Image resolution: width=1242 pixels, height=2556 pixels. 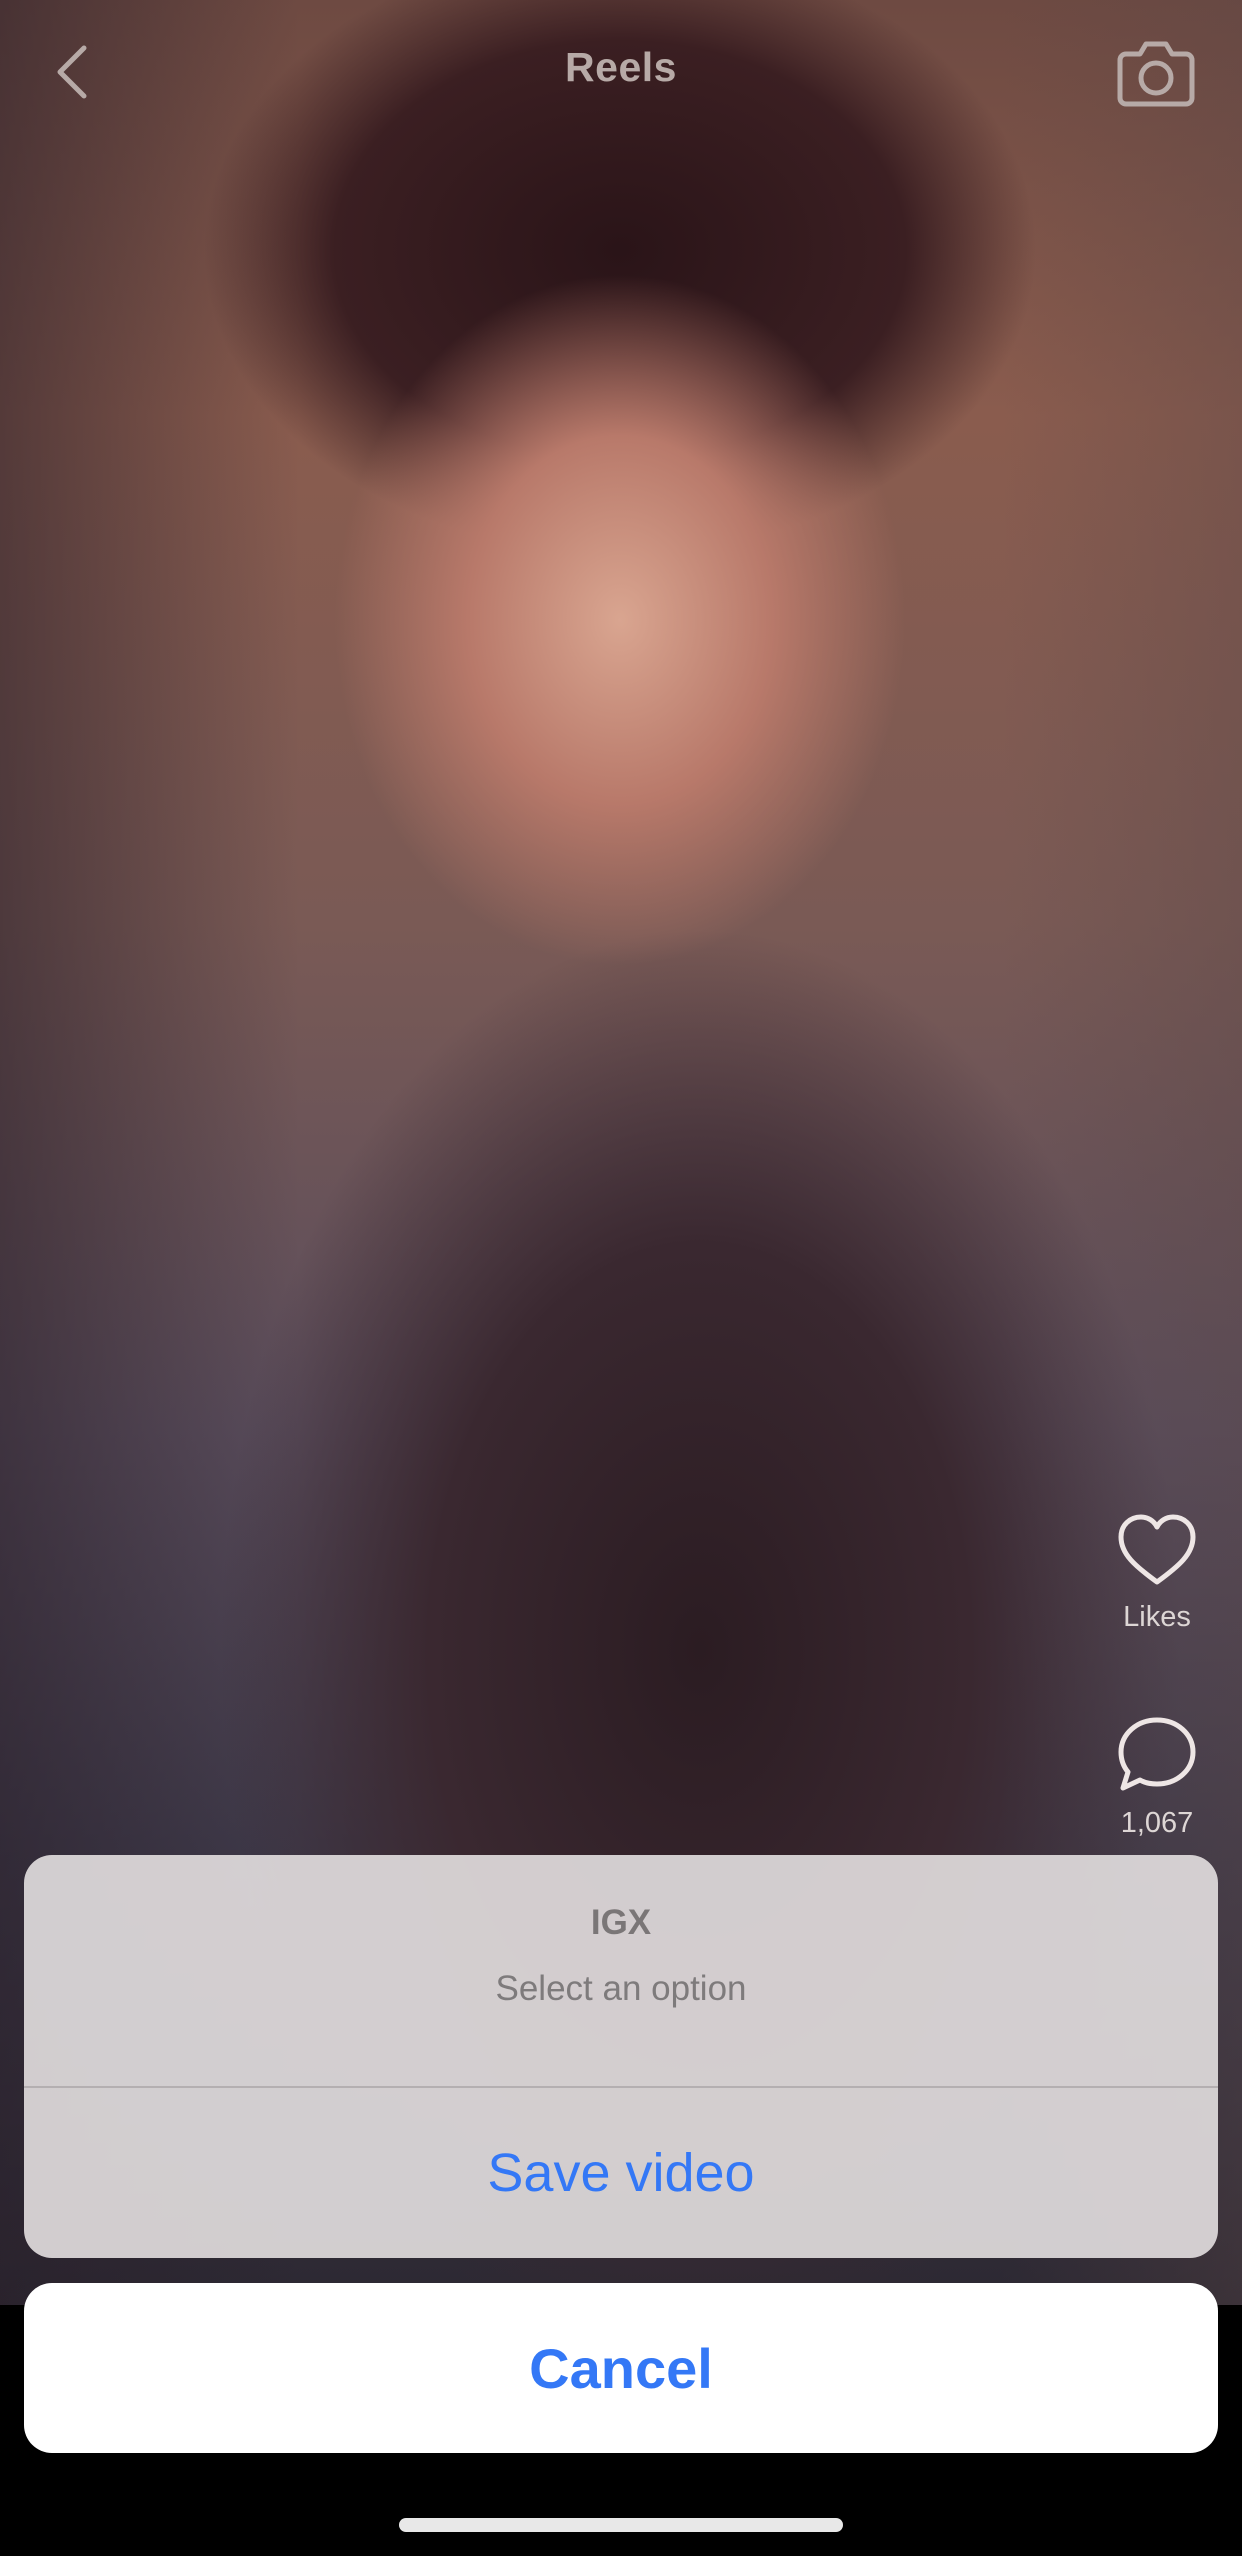 What do you see at coordinates (1157, 1823) in the screenshot?
I see `comments-count: 1,067` at bounding box center [1157, 1823].